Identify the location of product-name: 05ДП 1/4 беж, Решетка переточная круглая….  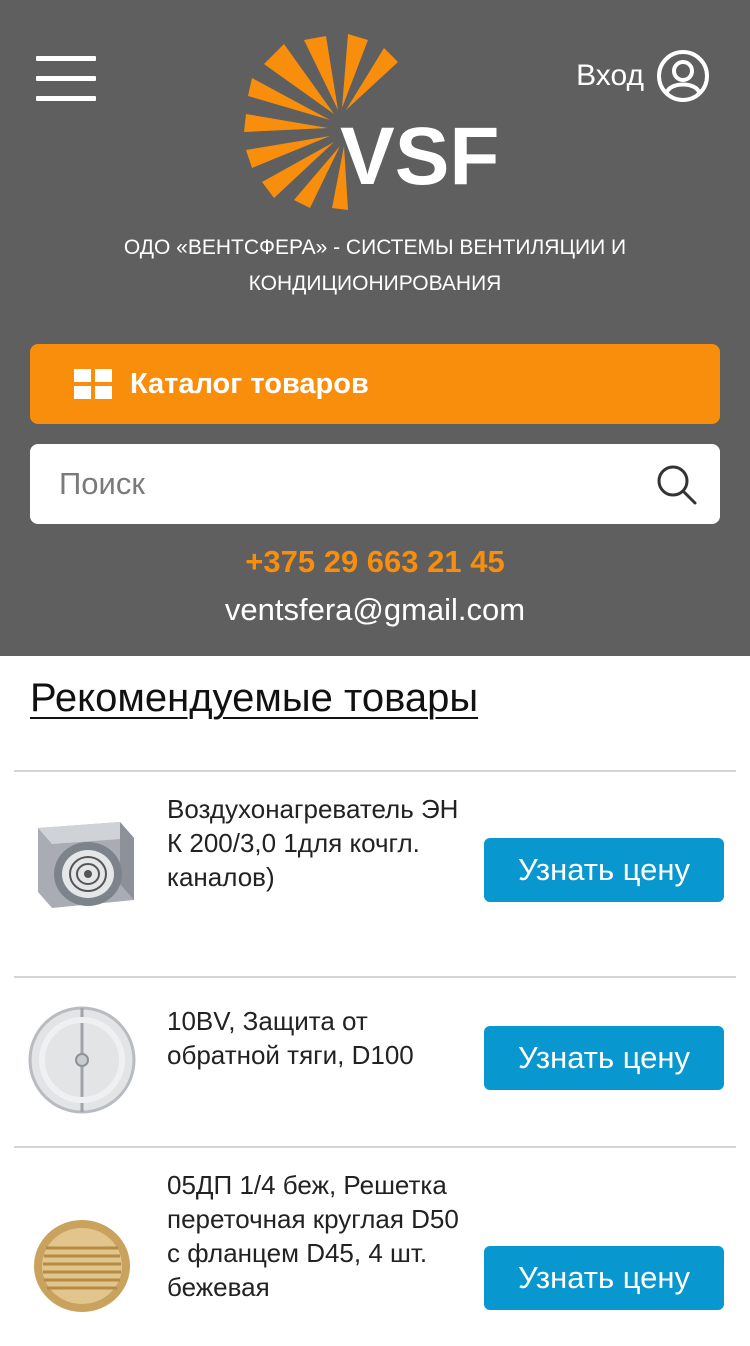
(317, 1236).